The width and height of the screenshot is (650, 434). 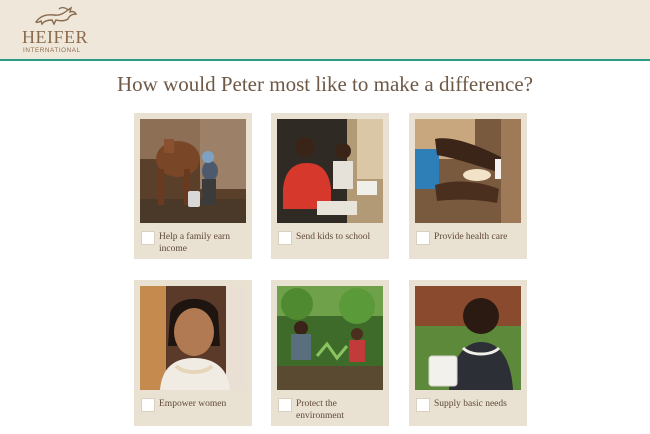 What do you see at coordinates (330, 171) in the screenshot?
I see `schoolchildren-photo` at bounding box center [330, 171].